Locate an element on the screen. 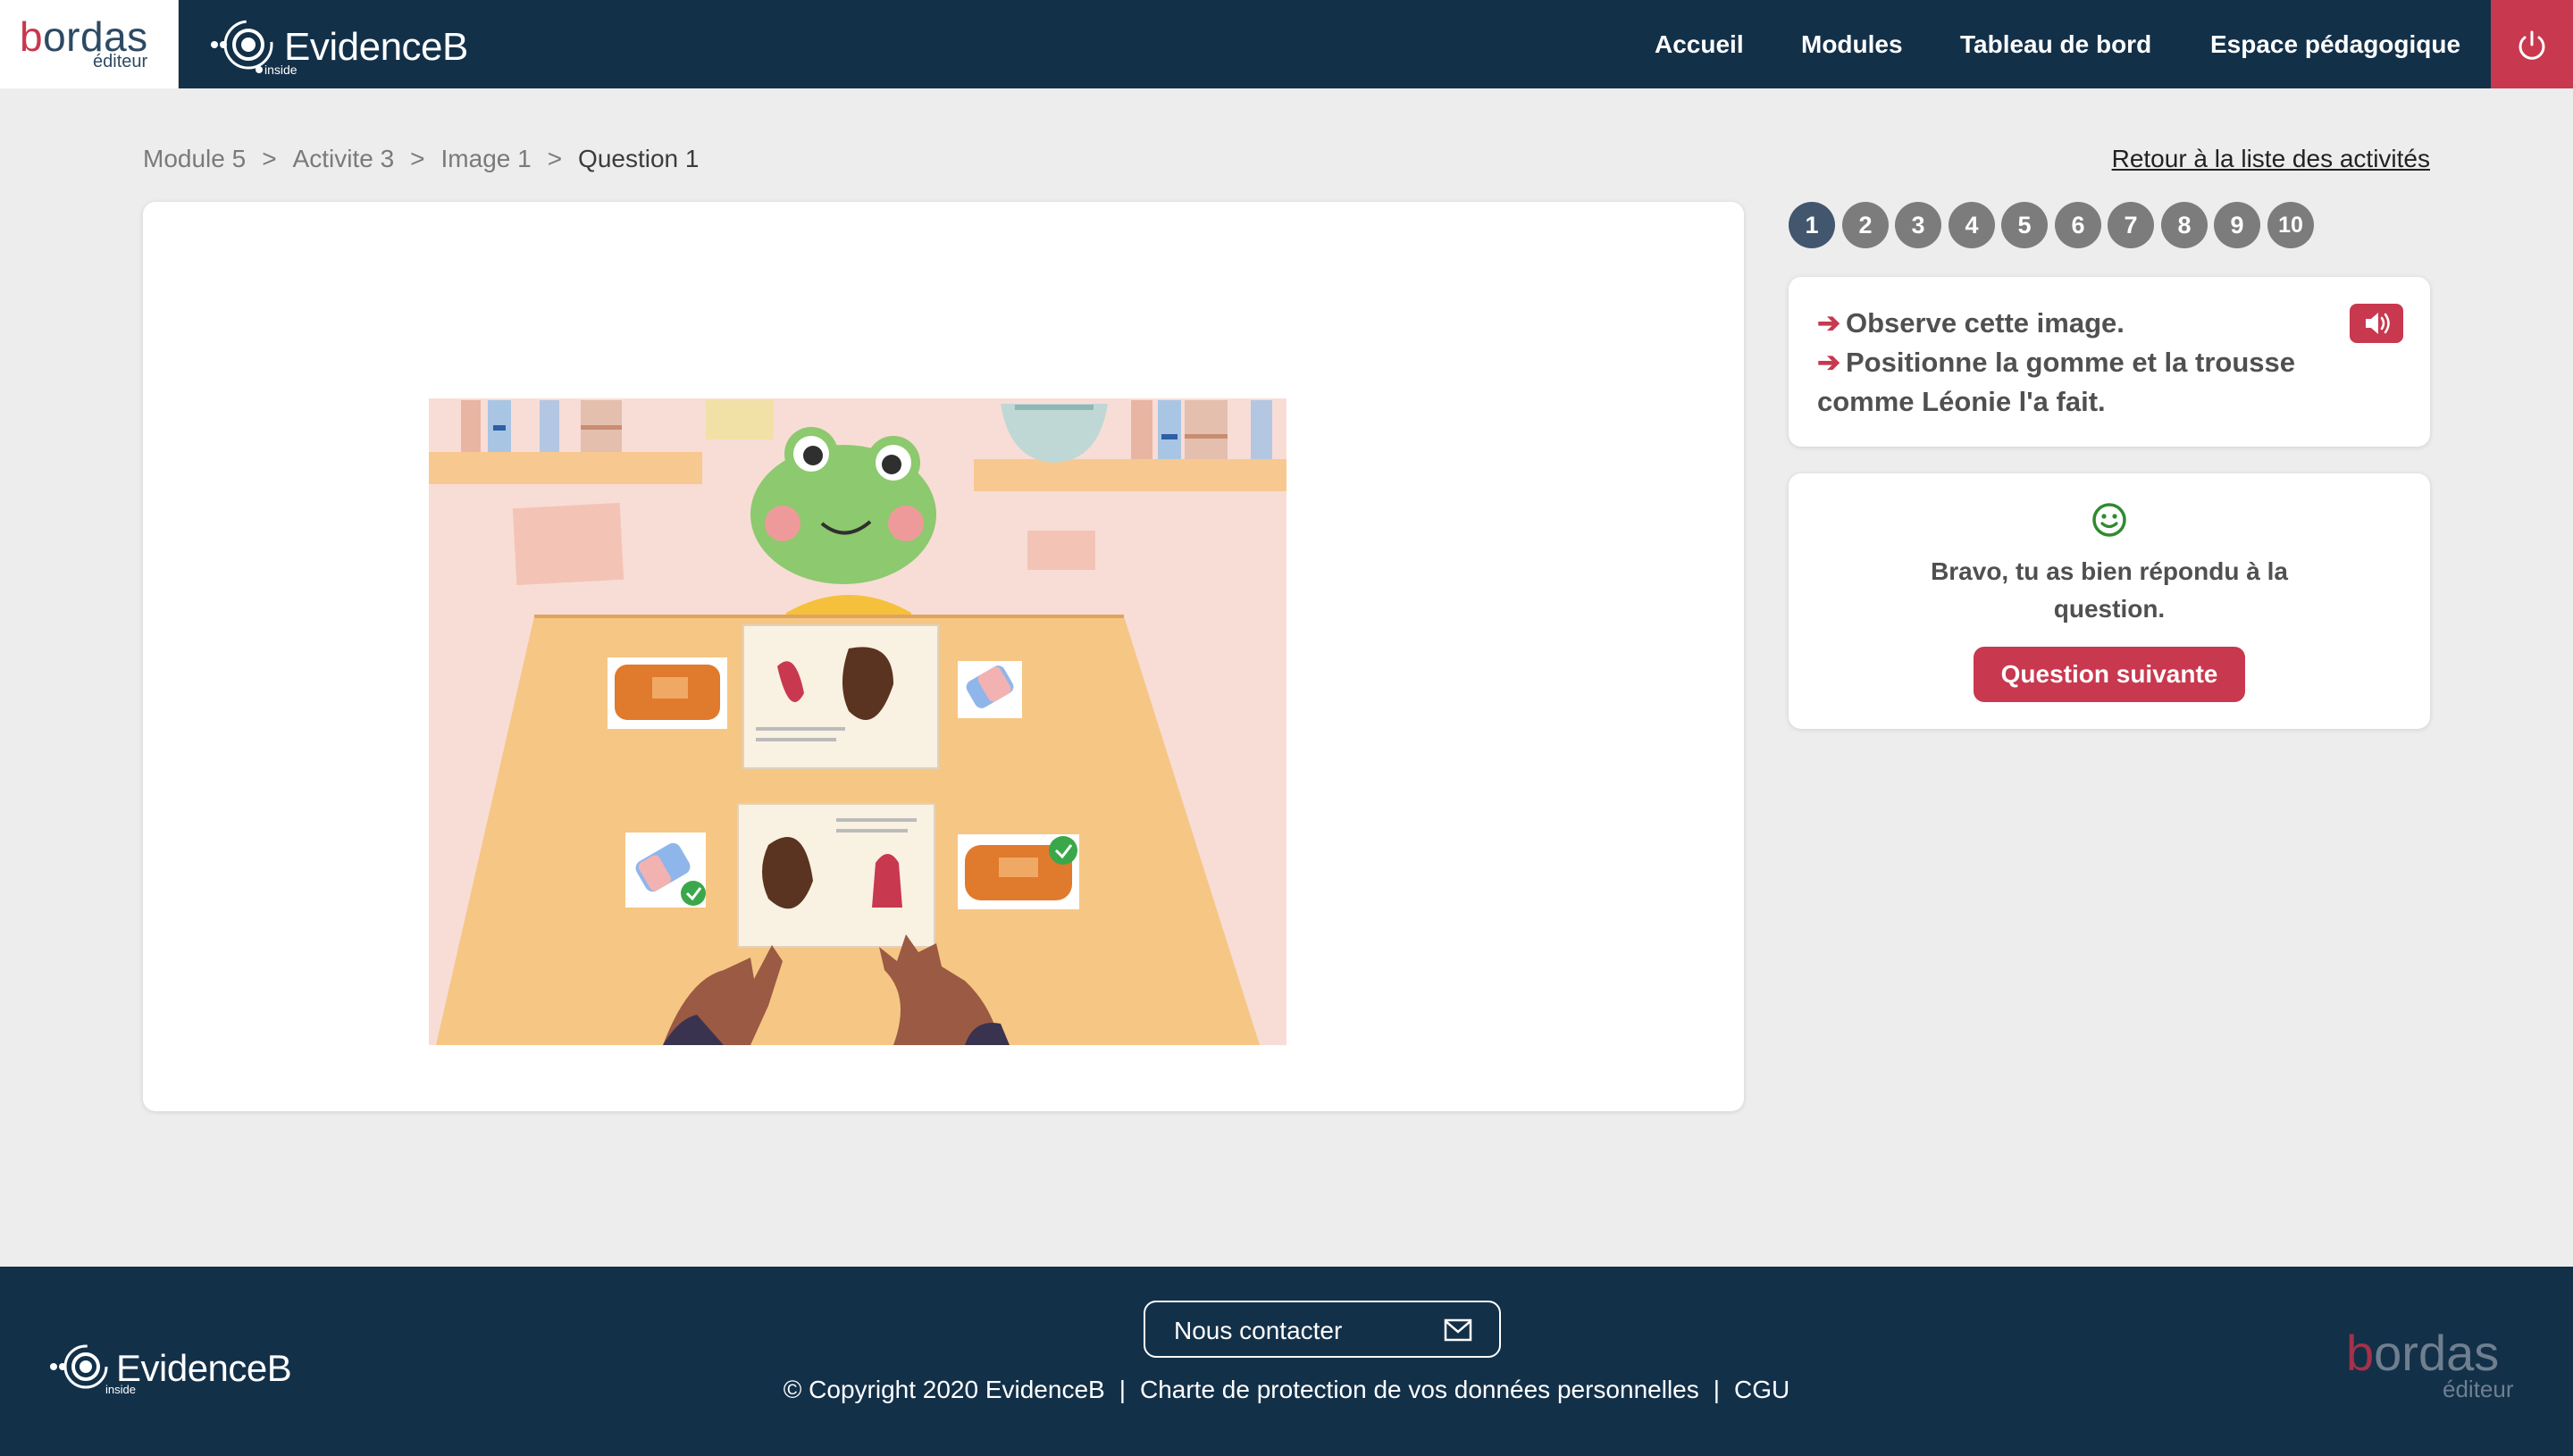  footer-bordas-sub: éditeur is located at coordinates (2478, 1389).